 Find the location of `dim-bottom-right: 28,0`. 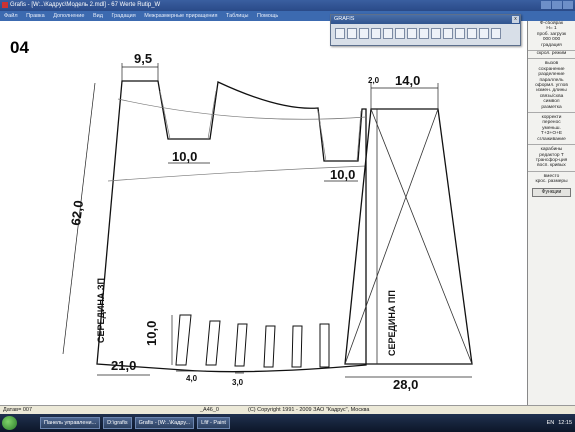

dim-bottom-right: 28,0 is located at coordinates (405, 384).